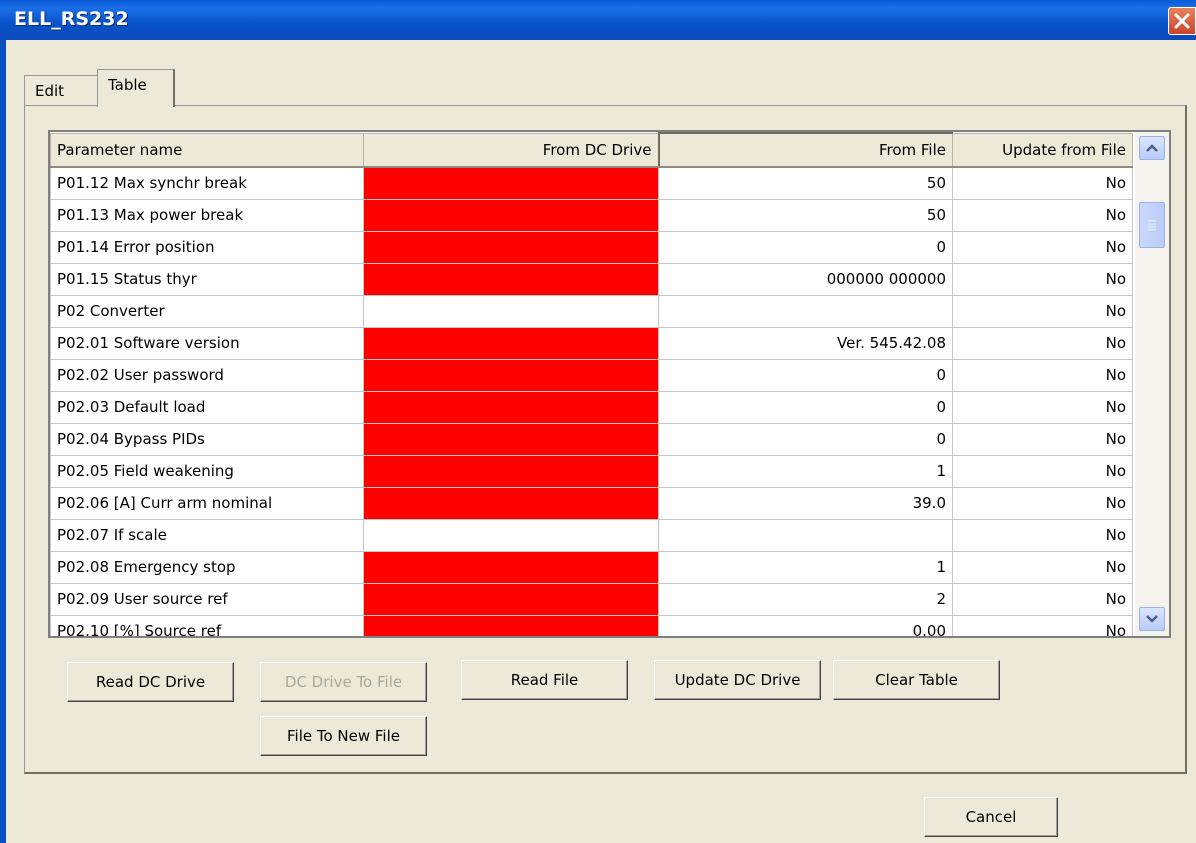 The height and width of the screenshot is (843, 1196). I want to click on tab-table: Table, so click(136, 88).